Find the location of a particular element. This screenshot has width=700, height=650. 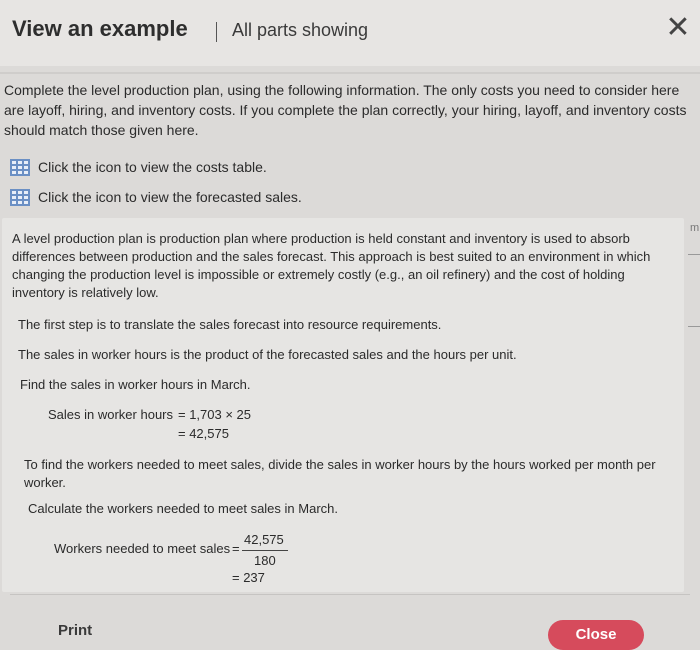

dialog-header: View an example All parts showing ✕ is located at coordinates (350, 33).